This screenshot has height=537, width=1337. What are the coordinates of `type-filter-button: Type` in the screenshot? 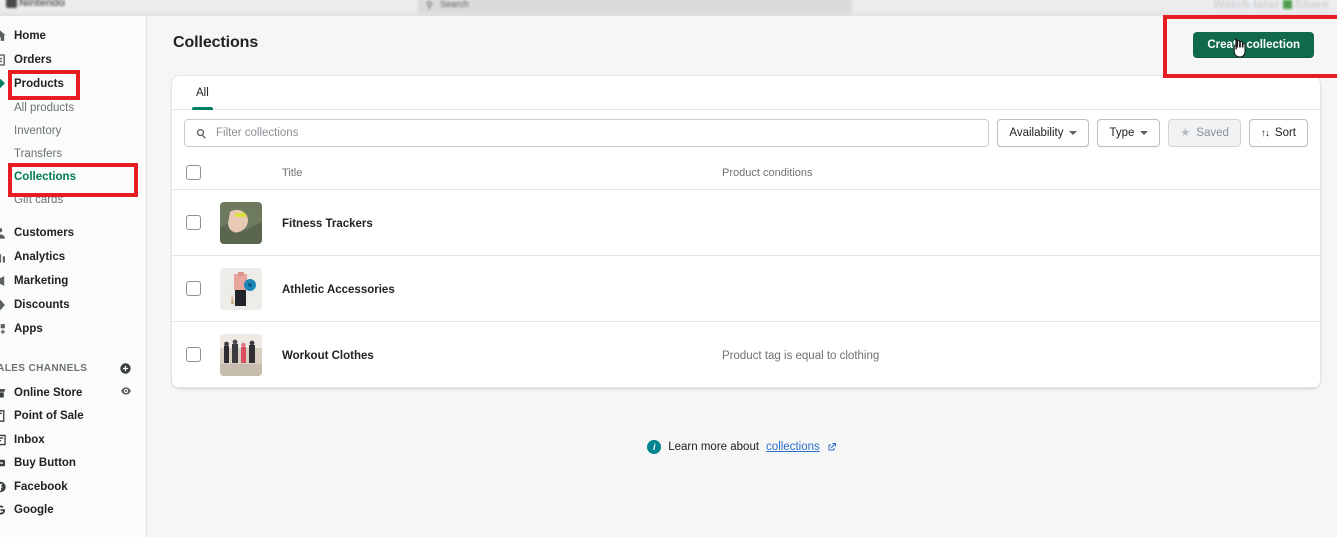 It's located at (1129, 133).